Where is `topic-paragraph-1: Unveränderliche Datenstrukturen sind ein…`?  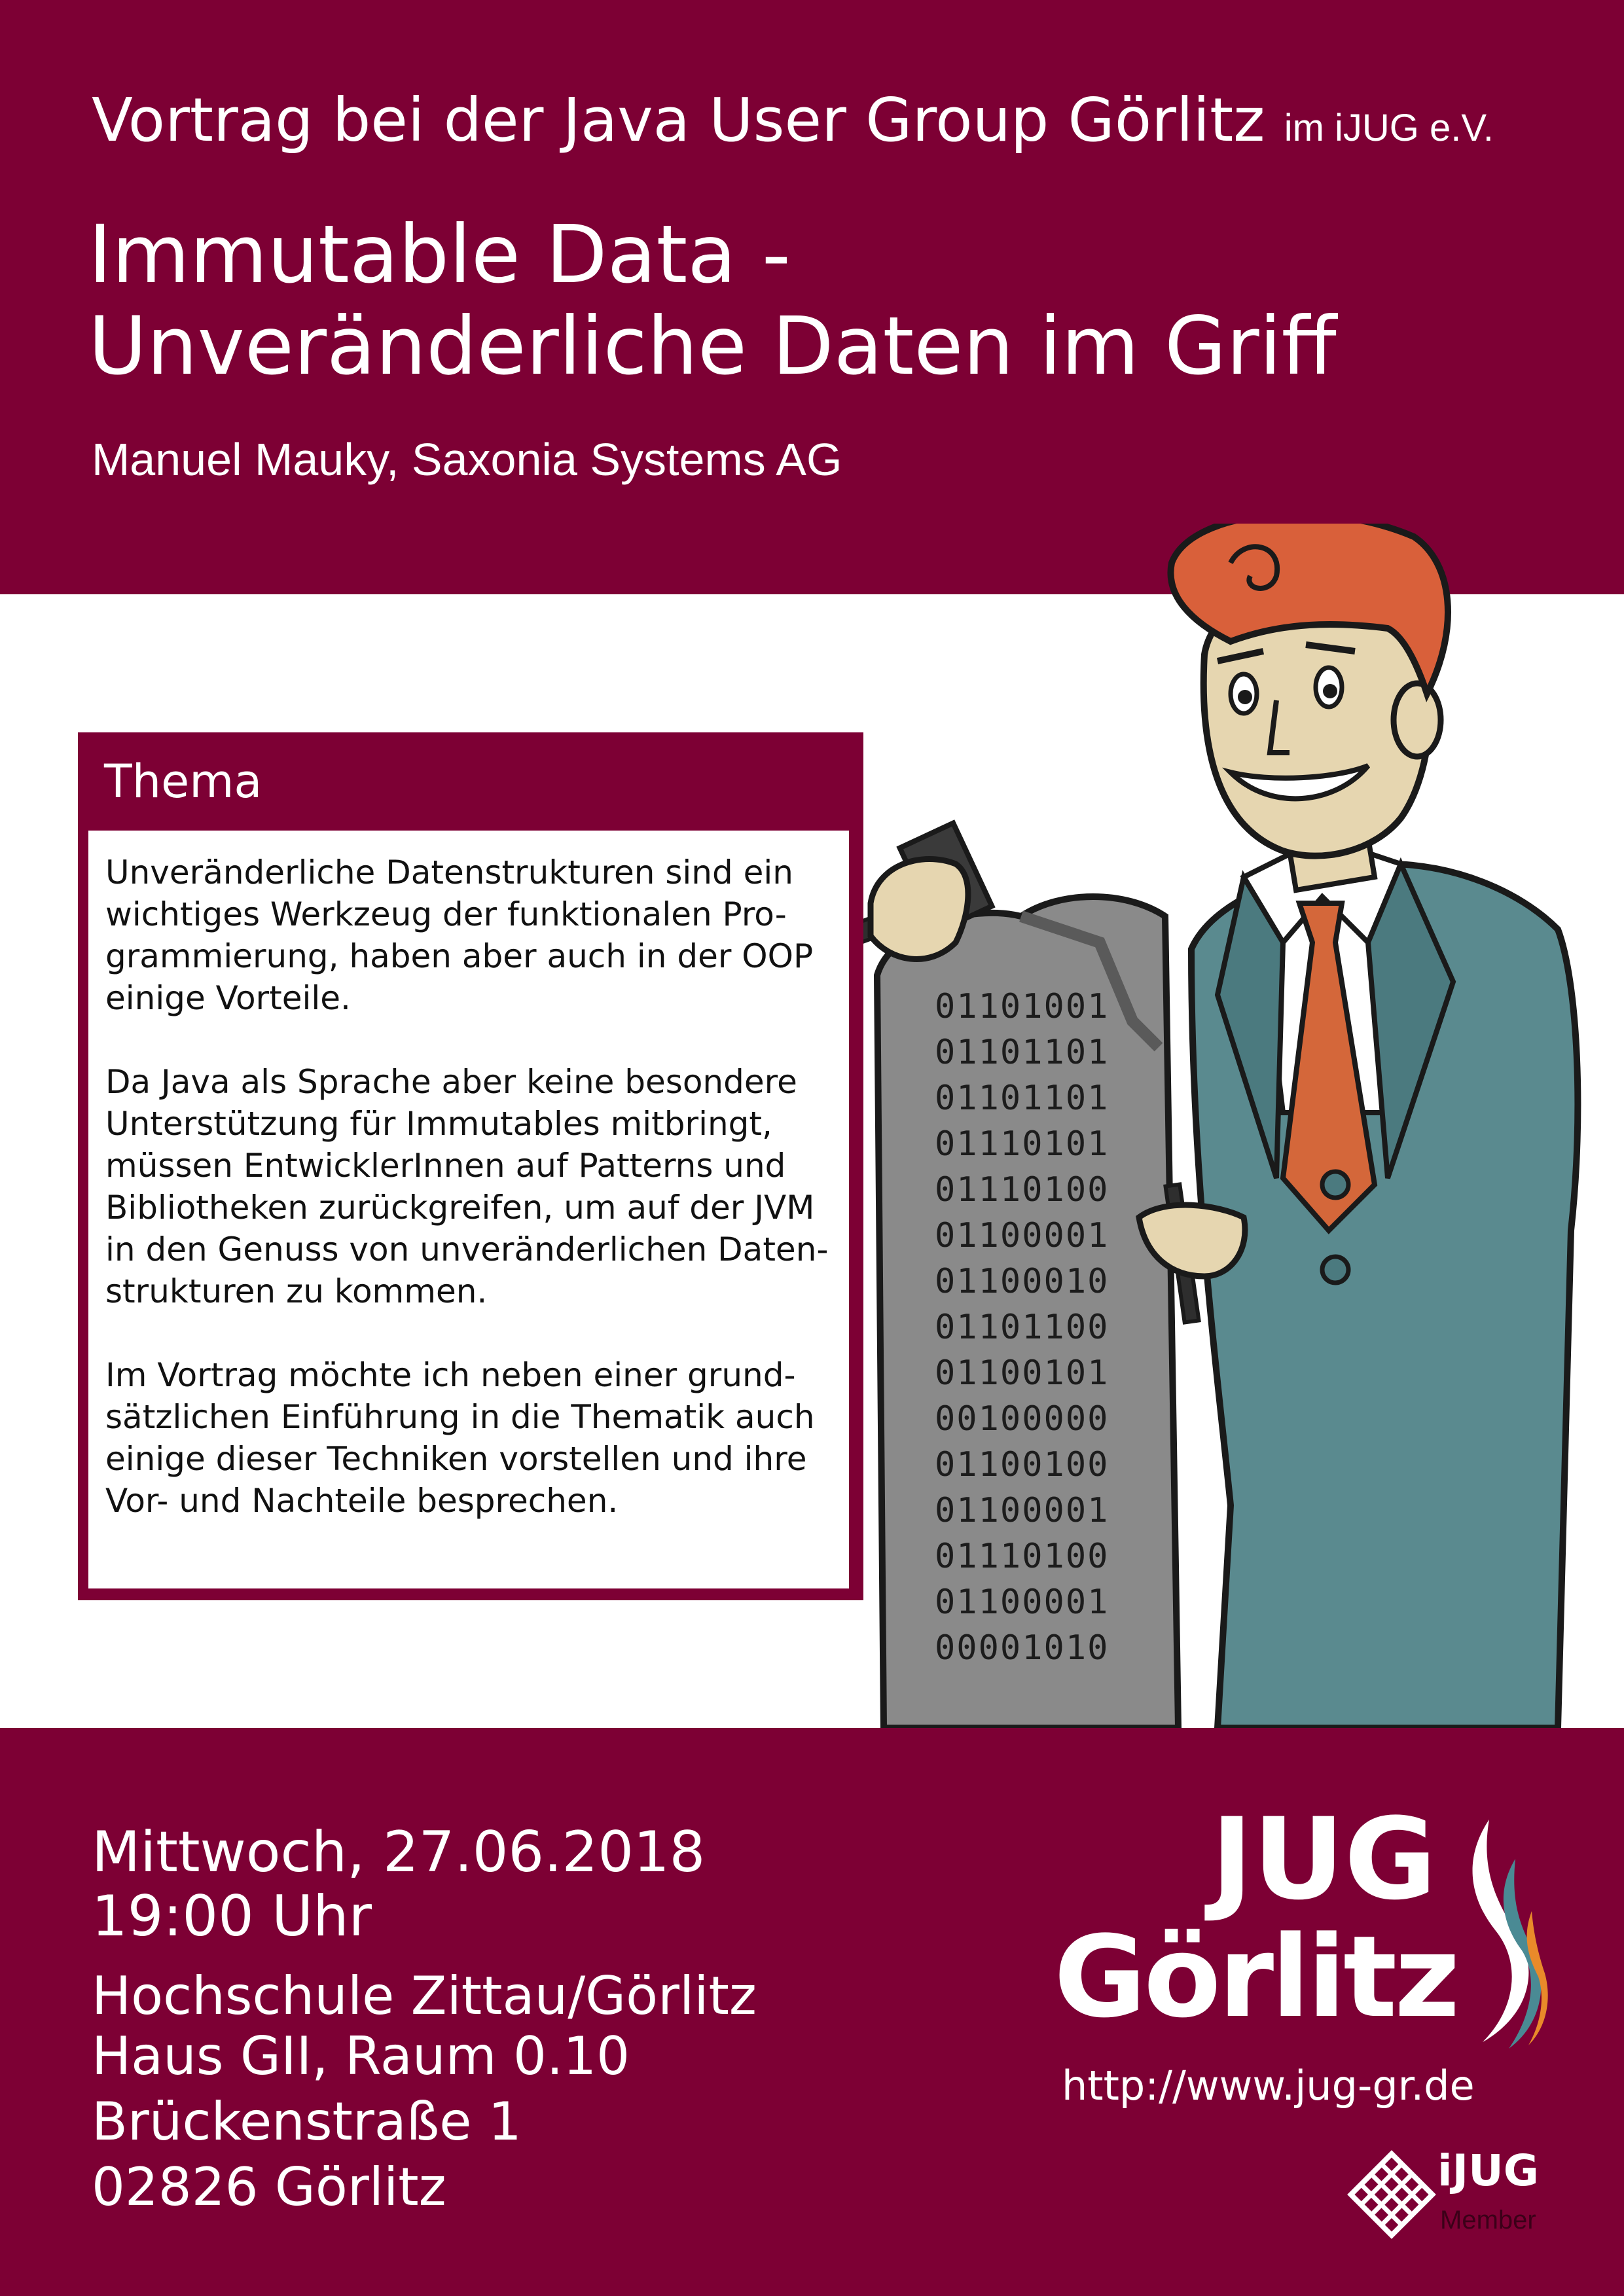
topic-paragraph-1: Unveränderliche Datenstrukturen sind ein… is located at coordinates (472, 935).